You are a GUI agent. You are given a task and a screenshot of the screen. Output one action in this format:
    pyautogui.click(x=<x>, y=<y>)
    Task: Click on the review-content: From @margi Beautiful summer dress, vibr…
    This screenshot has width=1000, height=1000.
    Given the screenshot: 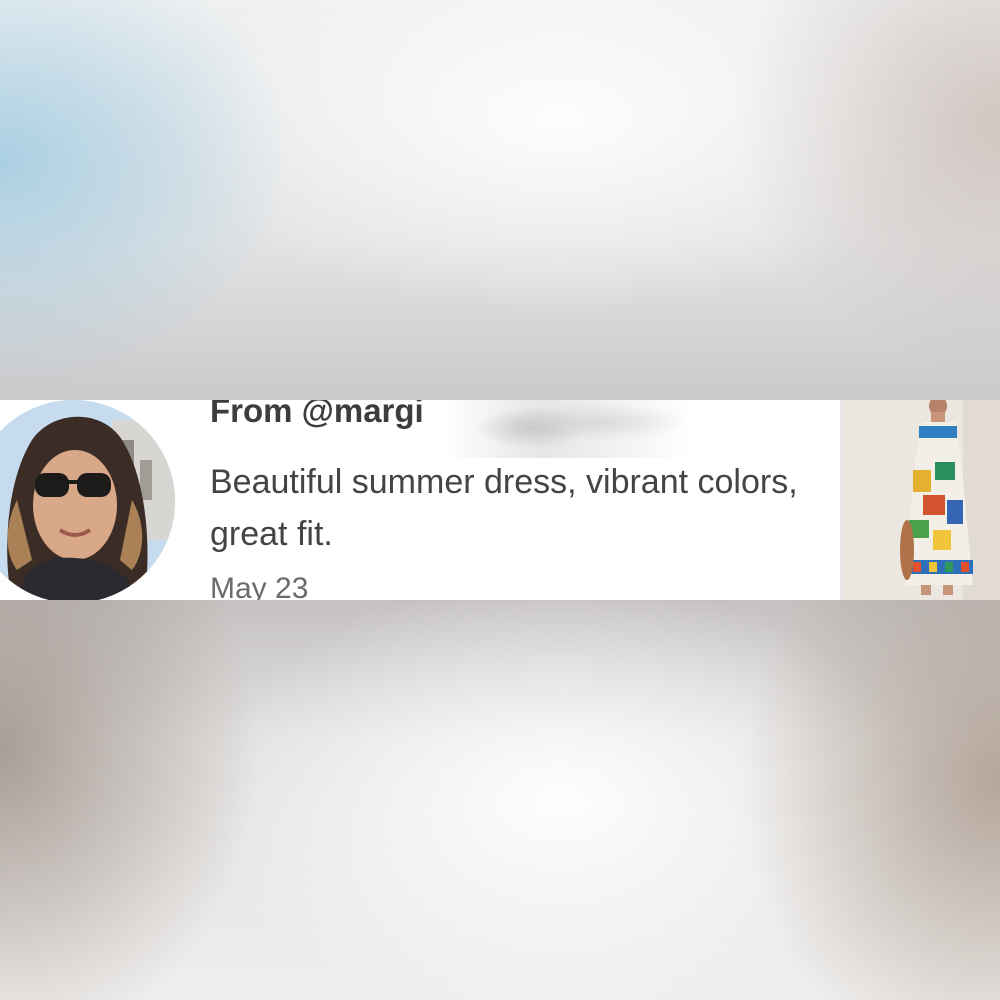 What is the action you would take?
    pyautogui.click(x=525, y=500)
    